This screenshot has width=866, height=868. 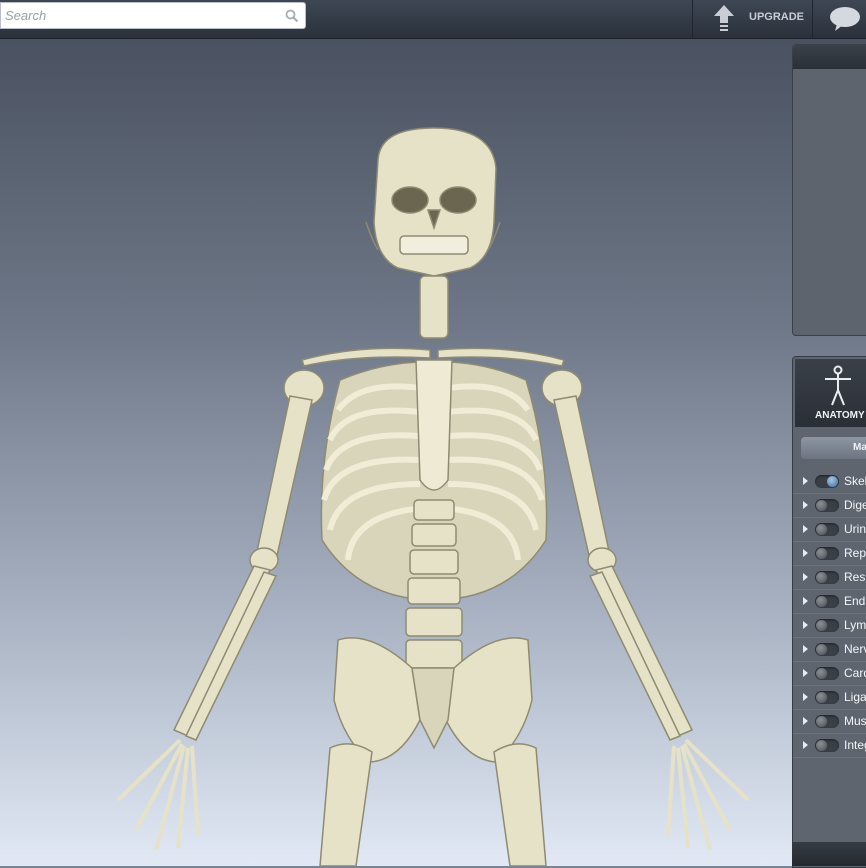 I want to click on speech-bubble-icon, so click(x=845, y=21).